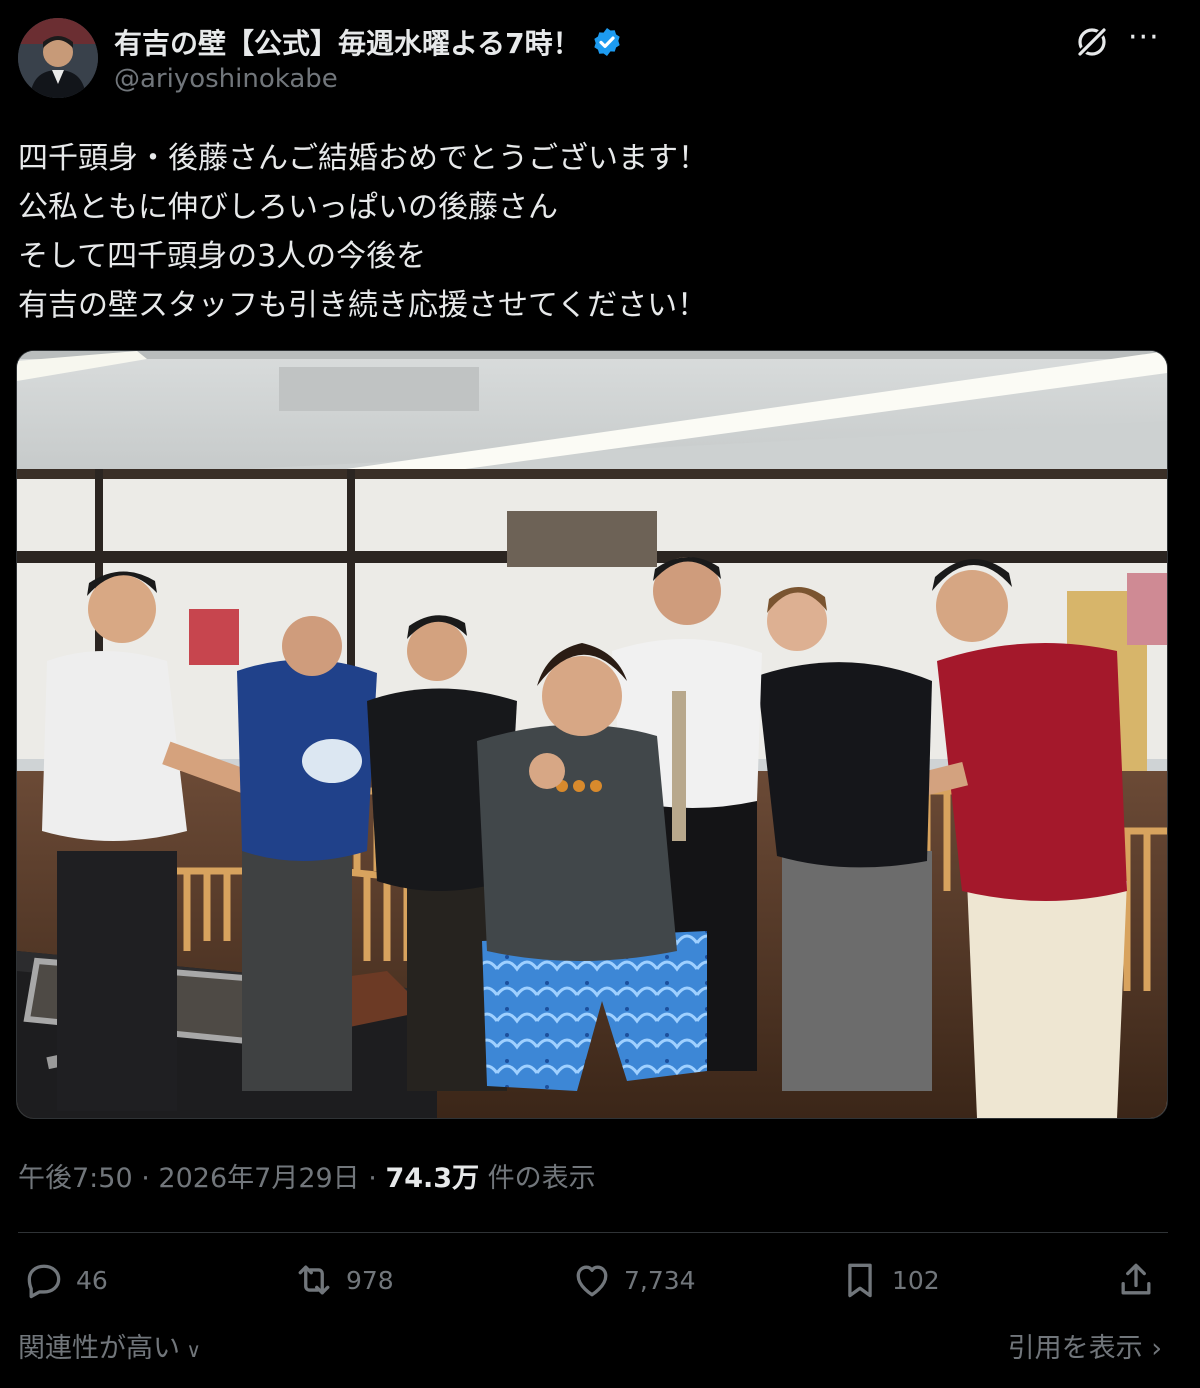 This screenshot has width=1200, height=1388. Describe the element at coordinates (889, 1280) in the screenshot. I see `bookmark-button: 102` at that location.